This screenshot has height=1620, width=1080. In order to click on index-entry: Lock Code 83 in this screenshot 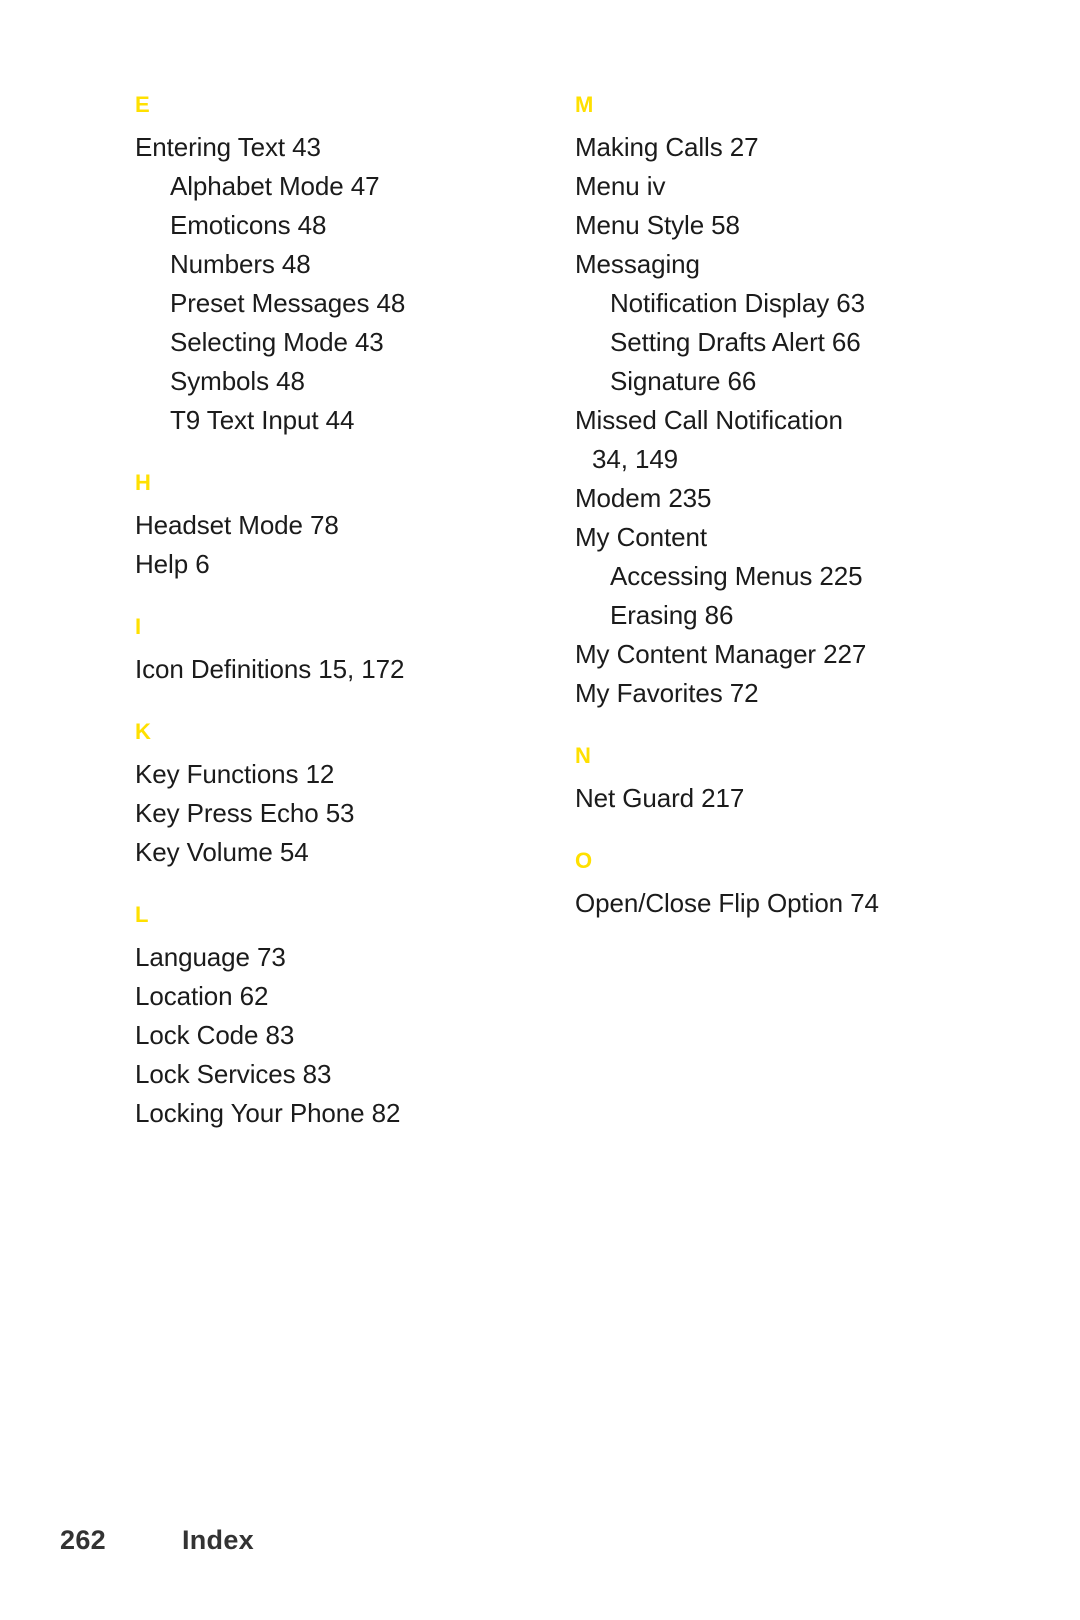, I will do `click(335, 1035)`.